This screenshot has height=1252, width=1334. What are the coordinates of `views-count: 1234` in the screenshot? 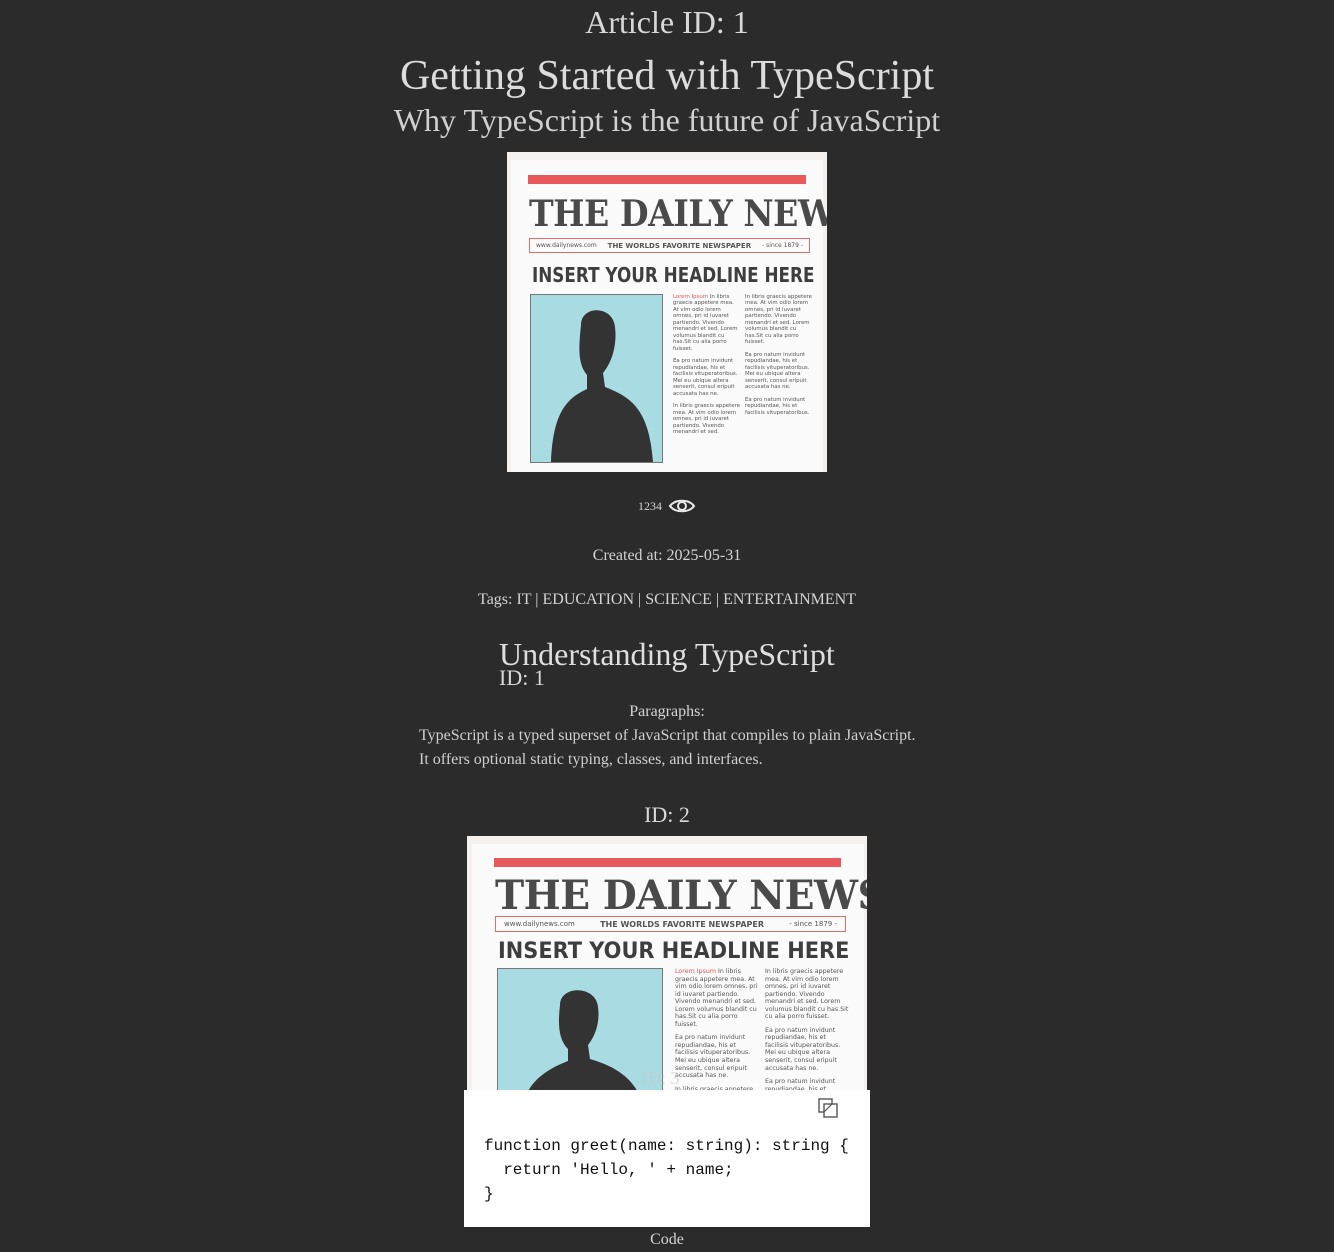 It's located at (650, 505).